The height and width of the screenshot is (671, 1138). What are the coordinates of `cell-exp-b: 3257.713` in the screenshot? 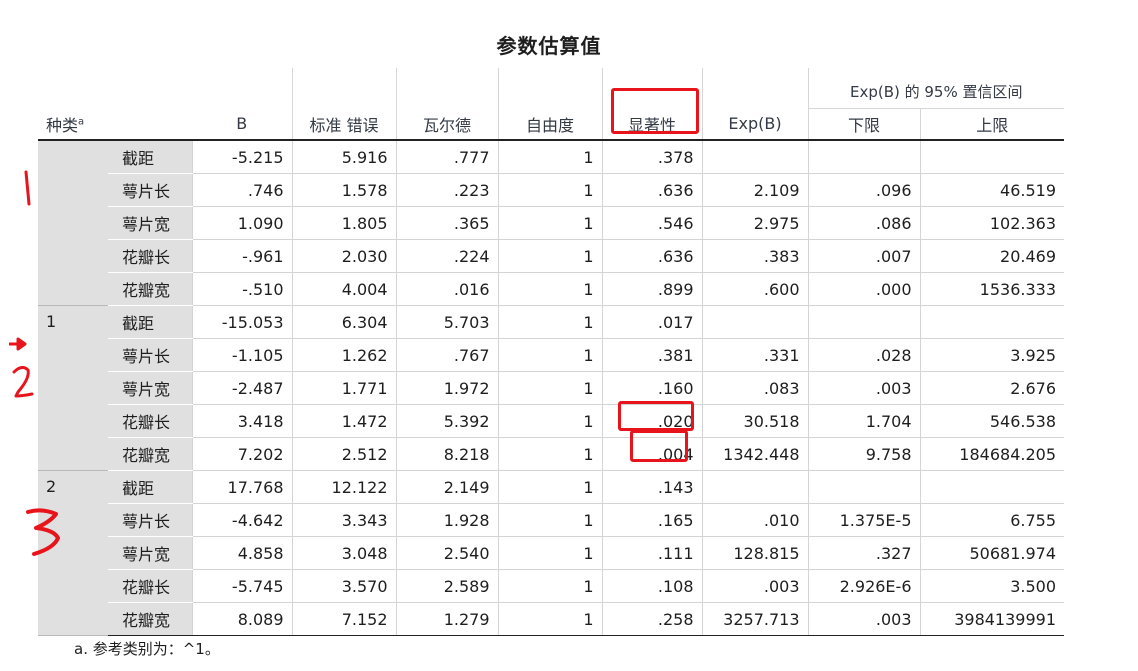 It's located at (754, 619).